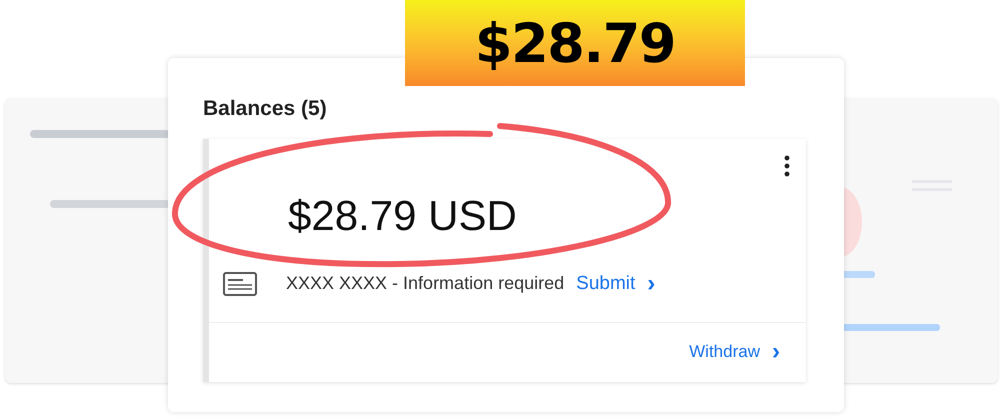 The image size is (1000, 417). Describe the element at coordinates (265, 109) in the screenshot. I see `section-title: Balances (5)` at that location.